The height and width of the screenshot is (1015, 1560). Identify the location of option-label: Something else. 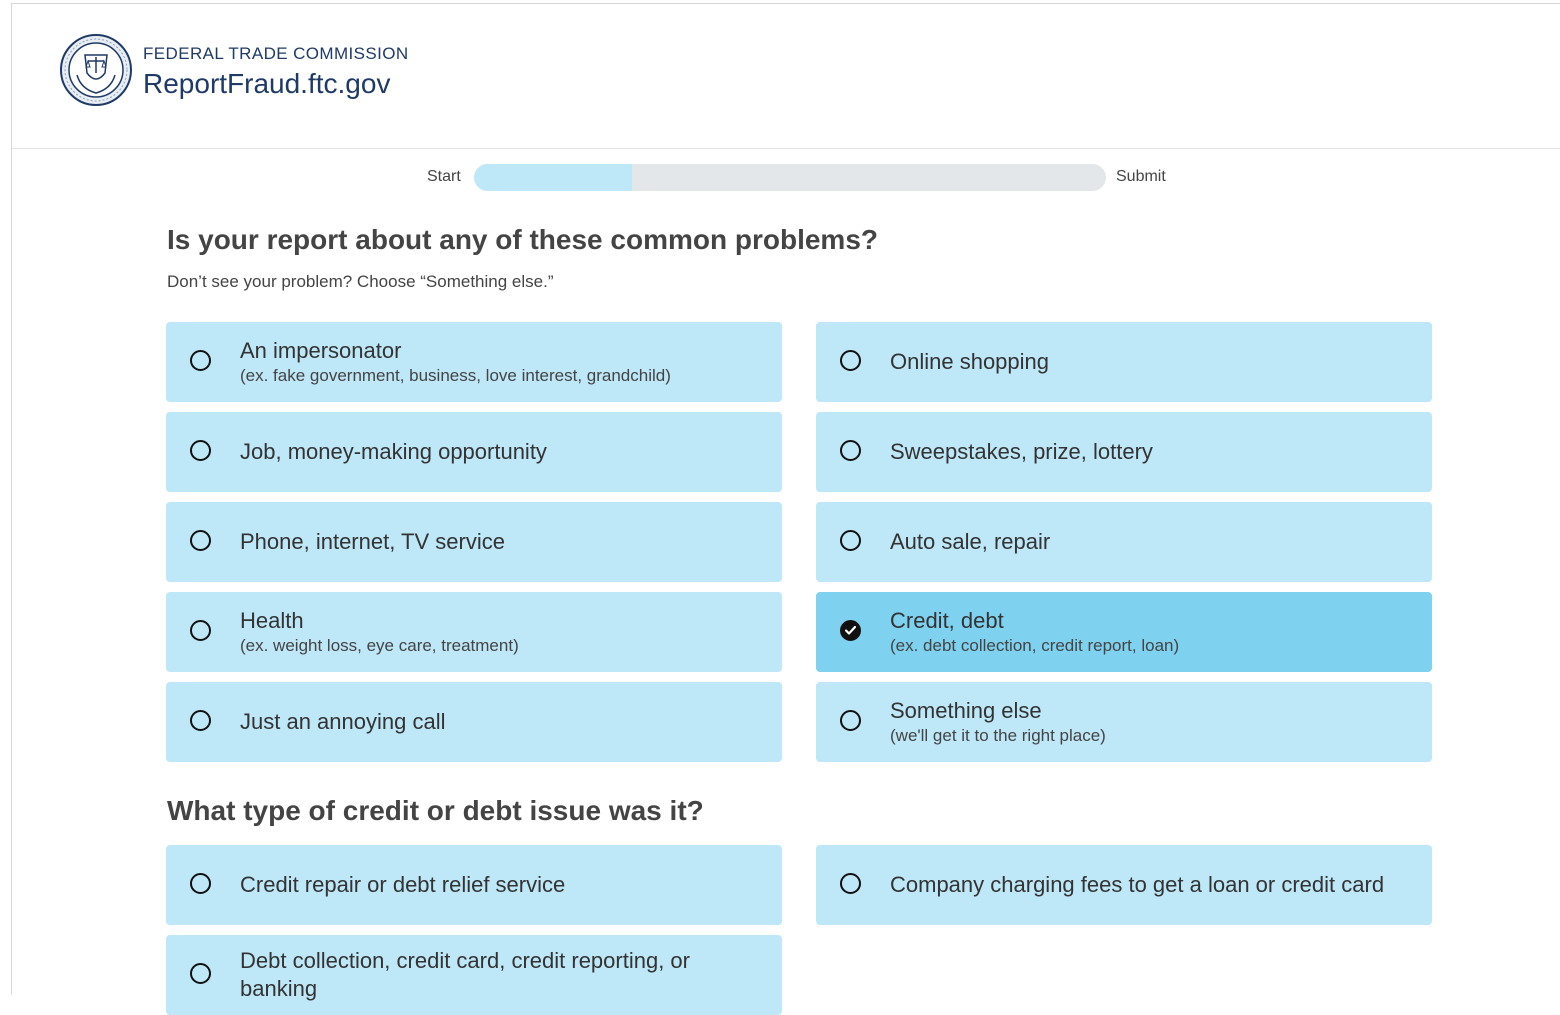
(966, 710).